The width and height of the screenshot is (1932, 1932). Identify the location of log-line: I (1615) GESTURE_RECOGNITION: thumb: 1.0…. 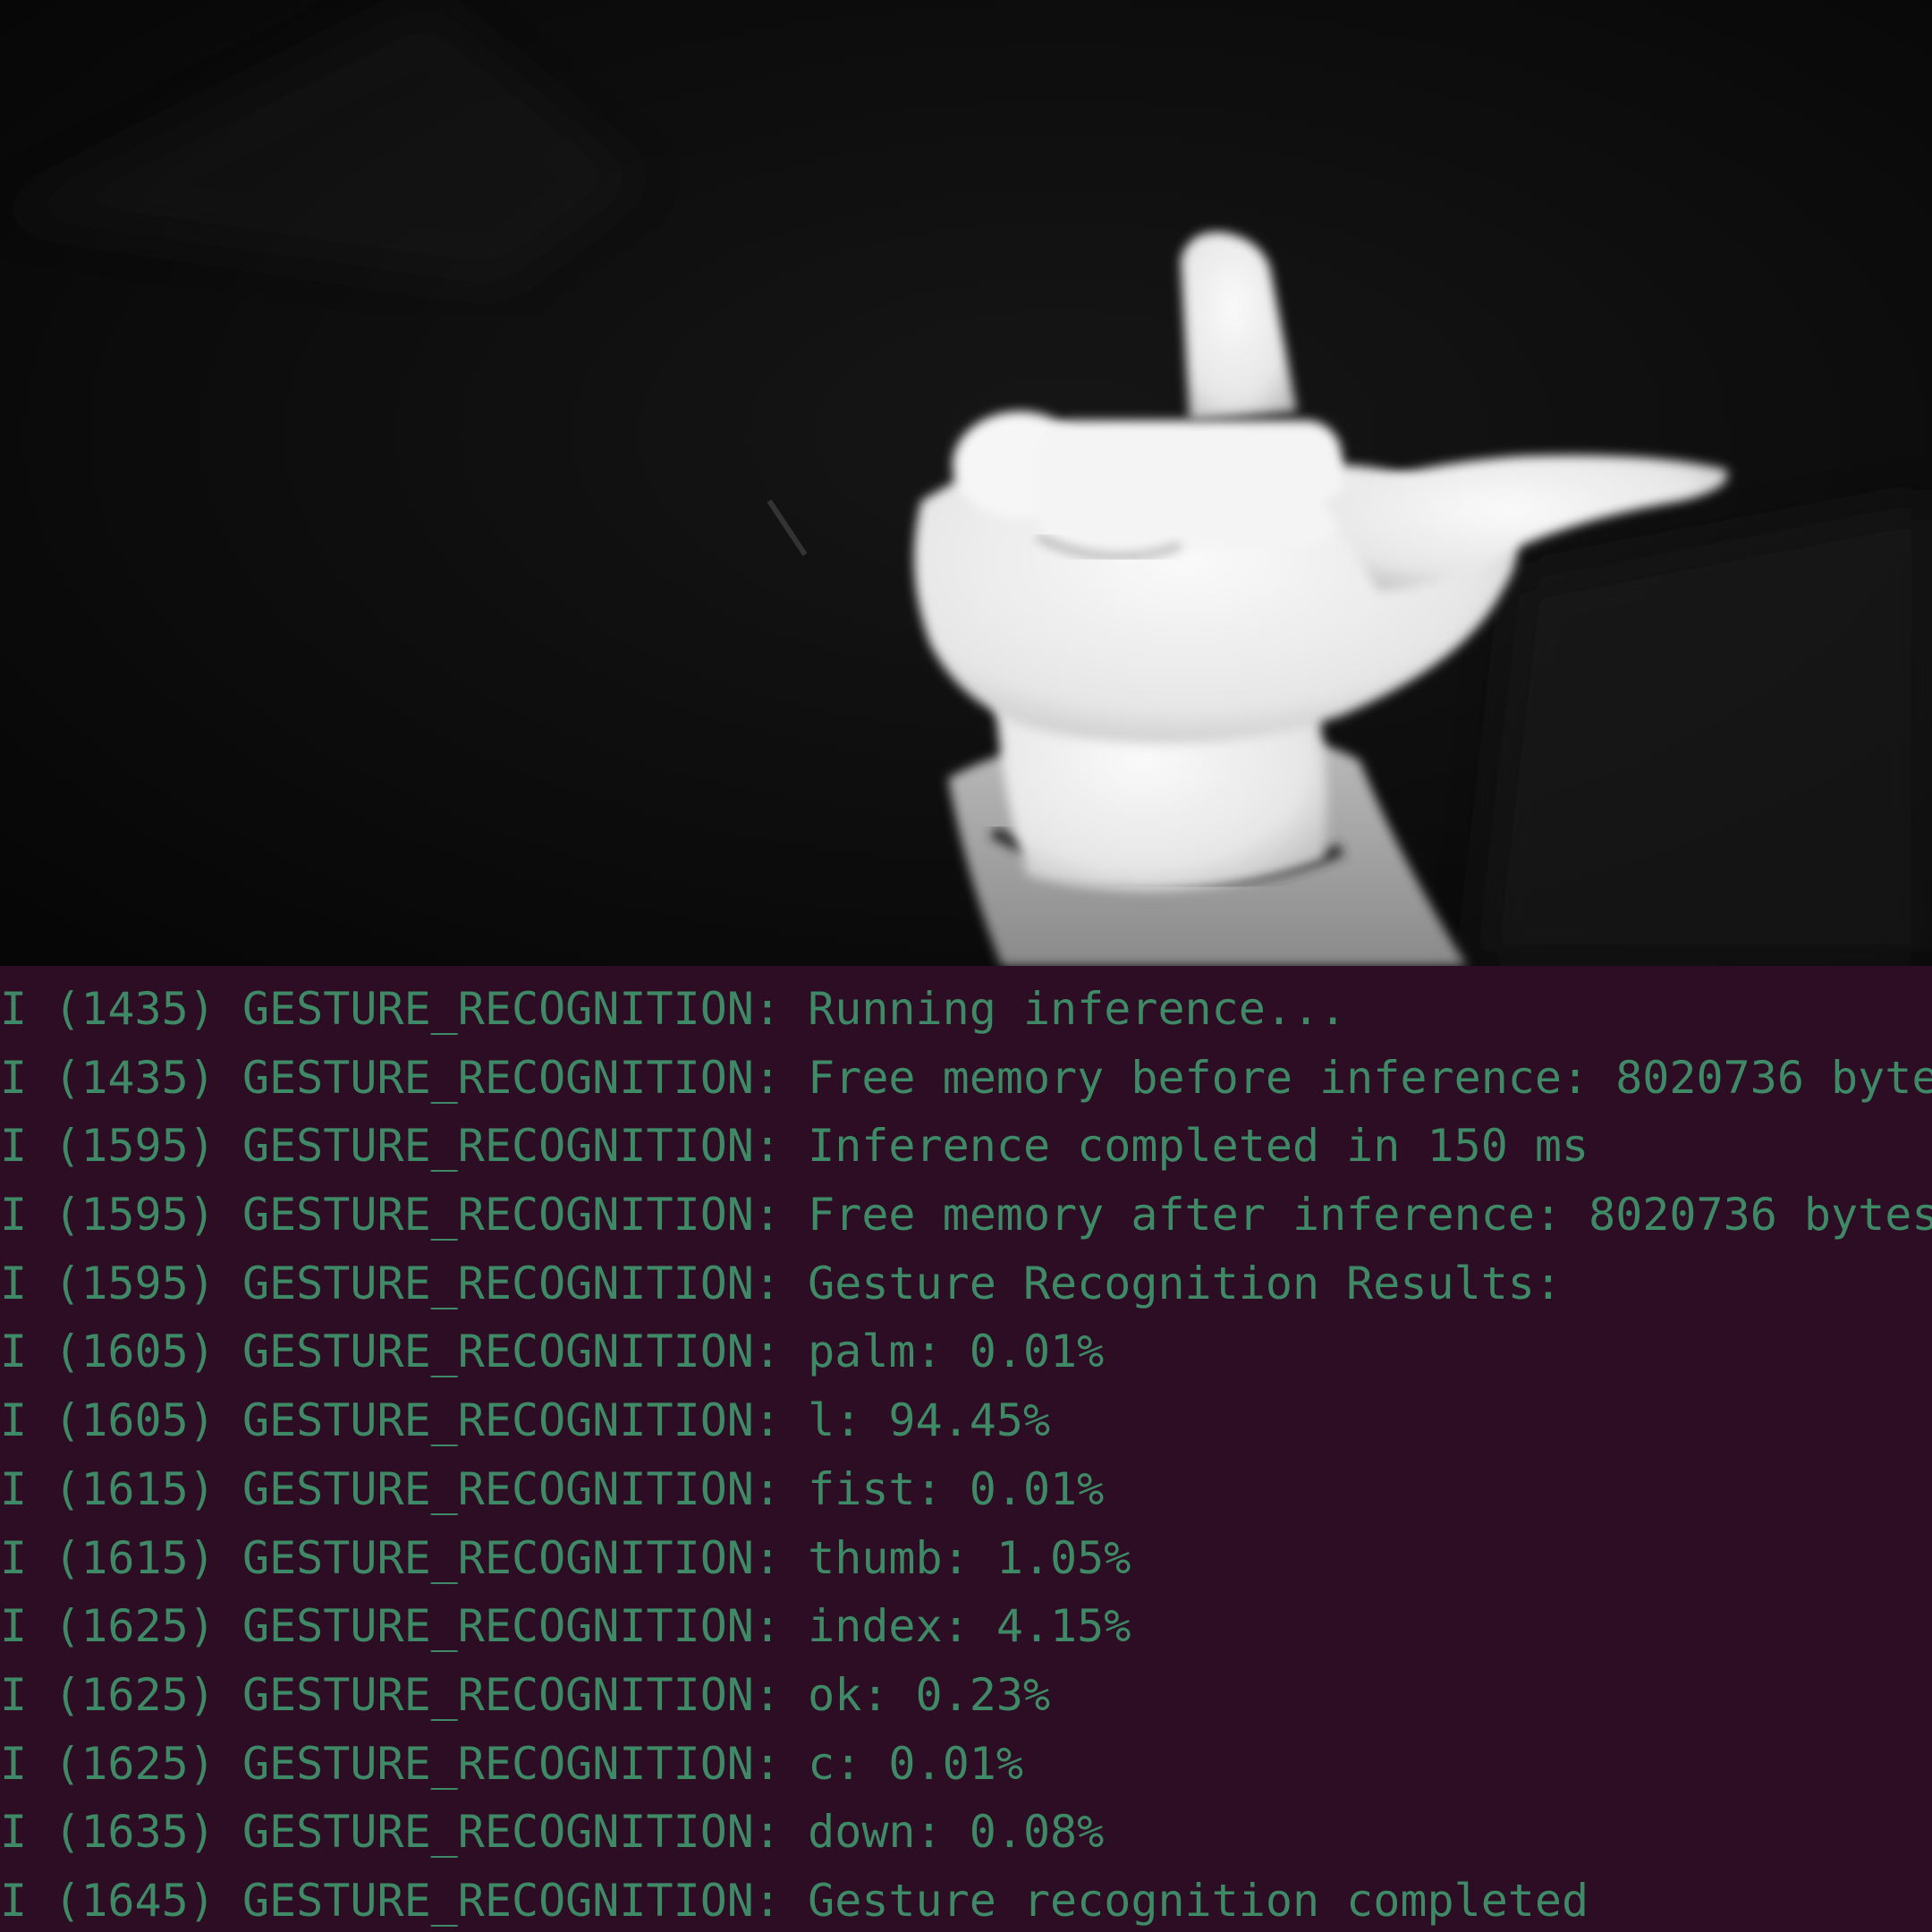
(966, 1558).